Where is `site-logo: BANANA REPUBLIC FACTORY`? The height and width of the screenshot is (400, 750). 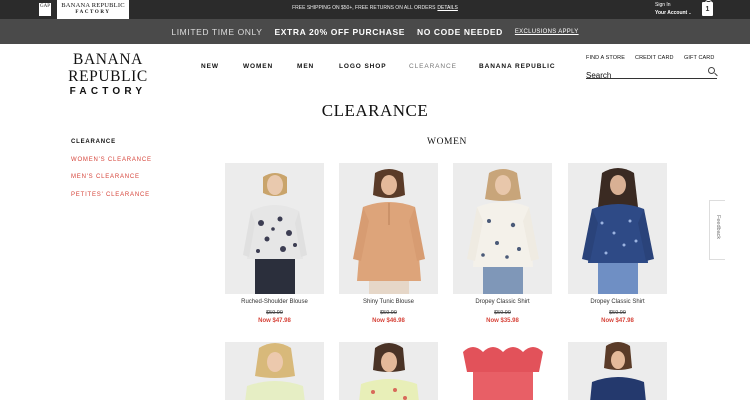
site-logo: BANANA REPUBLIC FACTORY is located at coordinates (108, 74).